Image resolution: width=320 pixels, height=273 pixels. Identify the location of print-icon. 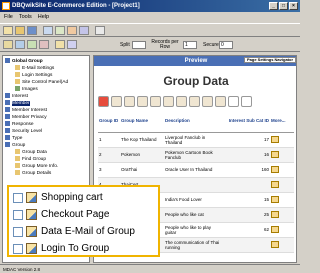
(181, 101).